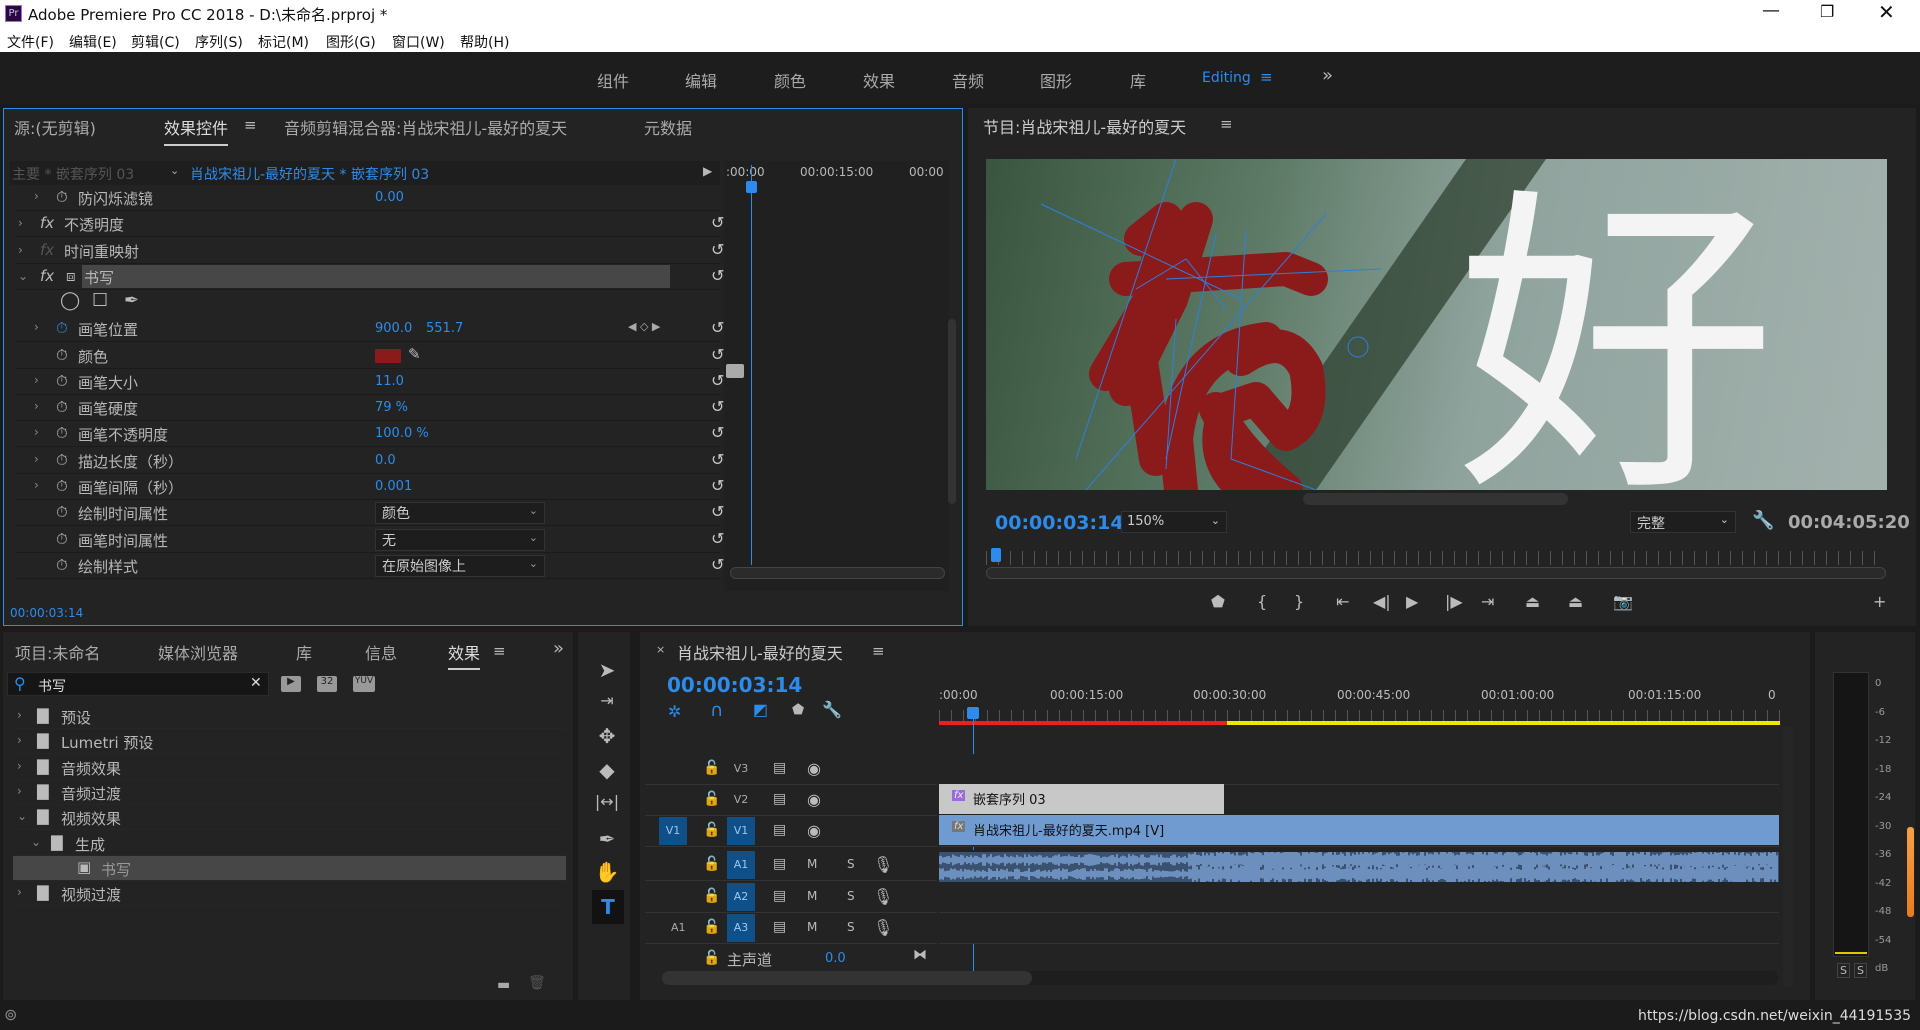 The image size is (1920, 1030). Describe the element at coordinates (393, 328) in the screenshot. I see `property-value: 900.0` at that location.